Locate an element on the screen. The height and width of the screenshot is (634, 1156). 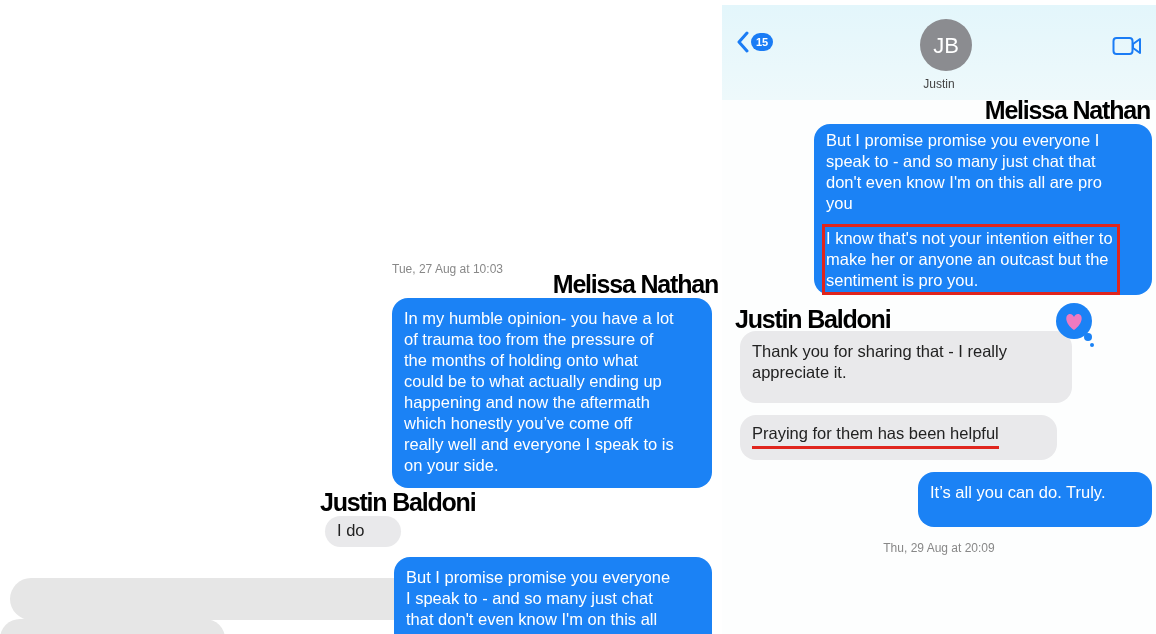
message-text: Praying for them has been helpful is located at coordinates (875, 436).